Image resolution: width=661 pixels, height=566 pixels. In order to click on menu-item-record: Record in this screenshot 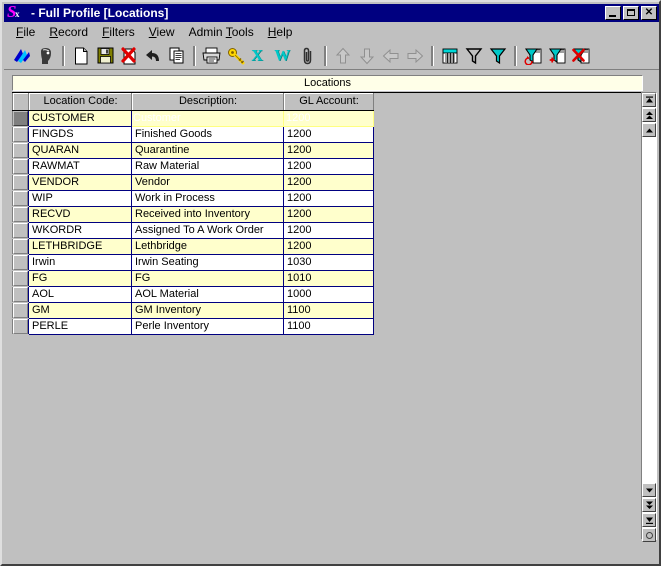, I will do `click(68, 32)`.